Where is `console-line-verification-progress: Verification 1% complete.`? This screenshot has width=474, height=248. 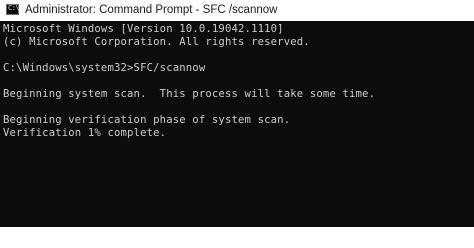
console-line-verification-progress: Verification 1% complete. is located at coordinates (85, 133).